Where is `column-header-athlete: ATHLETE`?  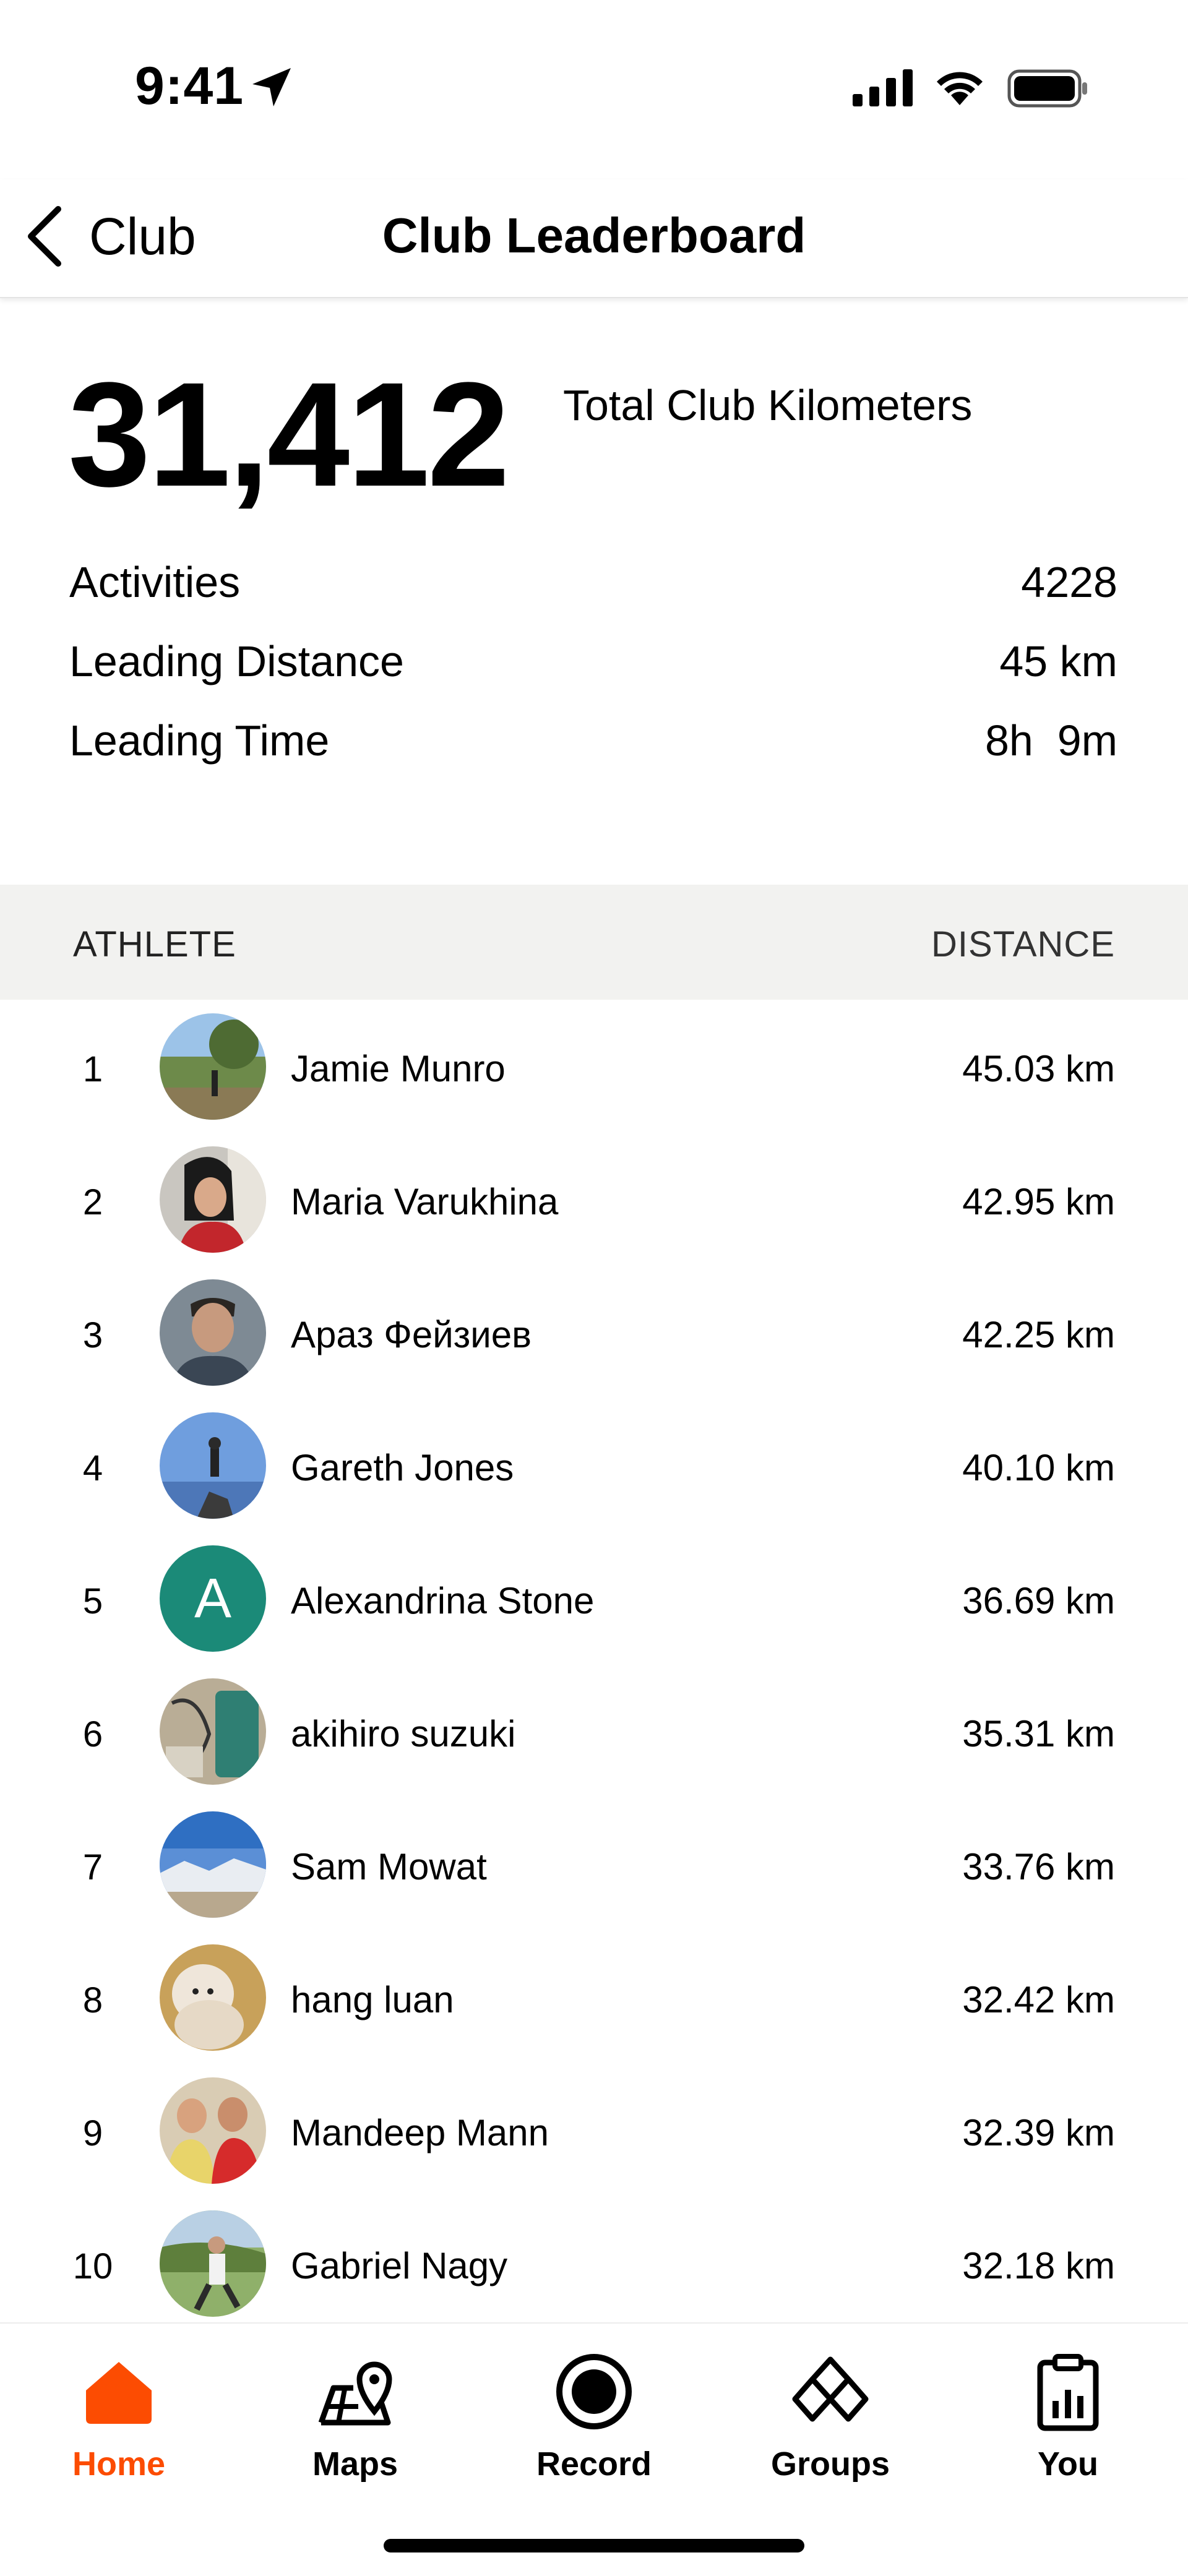
column-header-athlete: ATHLETE is located at coordinates (154, 944).